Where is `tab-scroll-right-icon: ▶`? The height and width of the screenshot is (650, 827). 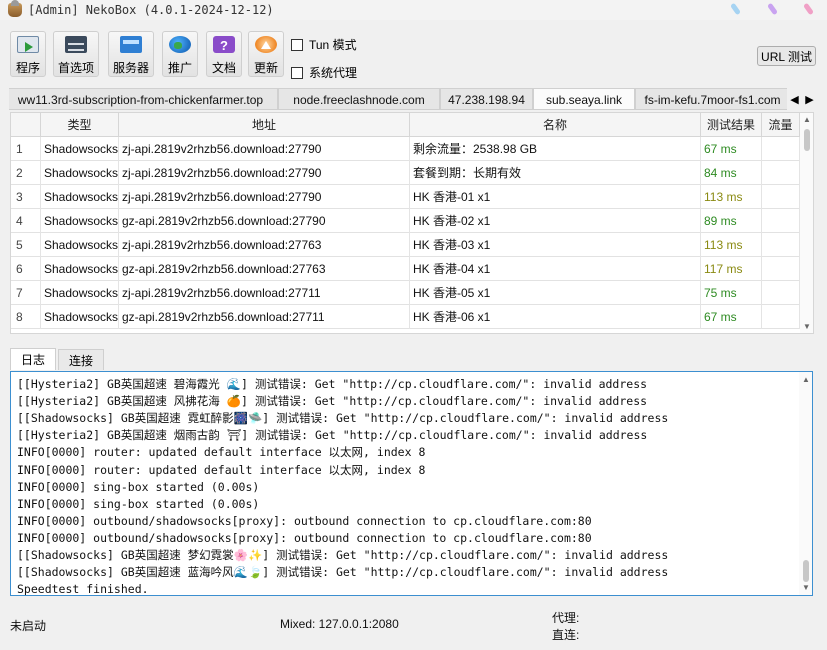 tab-scroll-right-icon: ▶ is located at coordinates (809, 99).